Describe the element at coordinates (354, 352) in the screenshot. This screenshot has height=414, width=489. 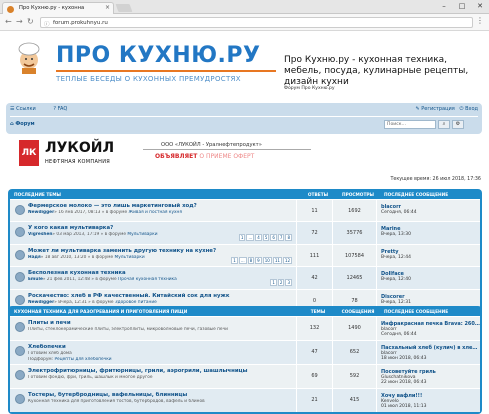
I see `forum-posts-count: 652` at that location.